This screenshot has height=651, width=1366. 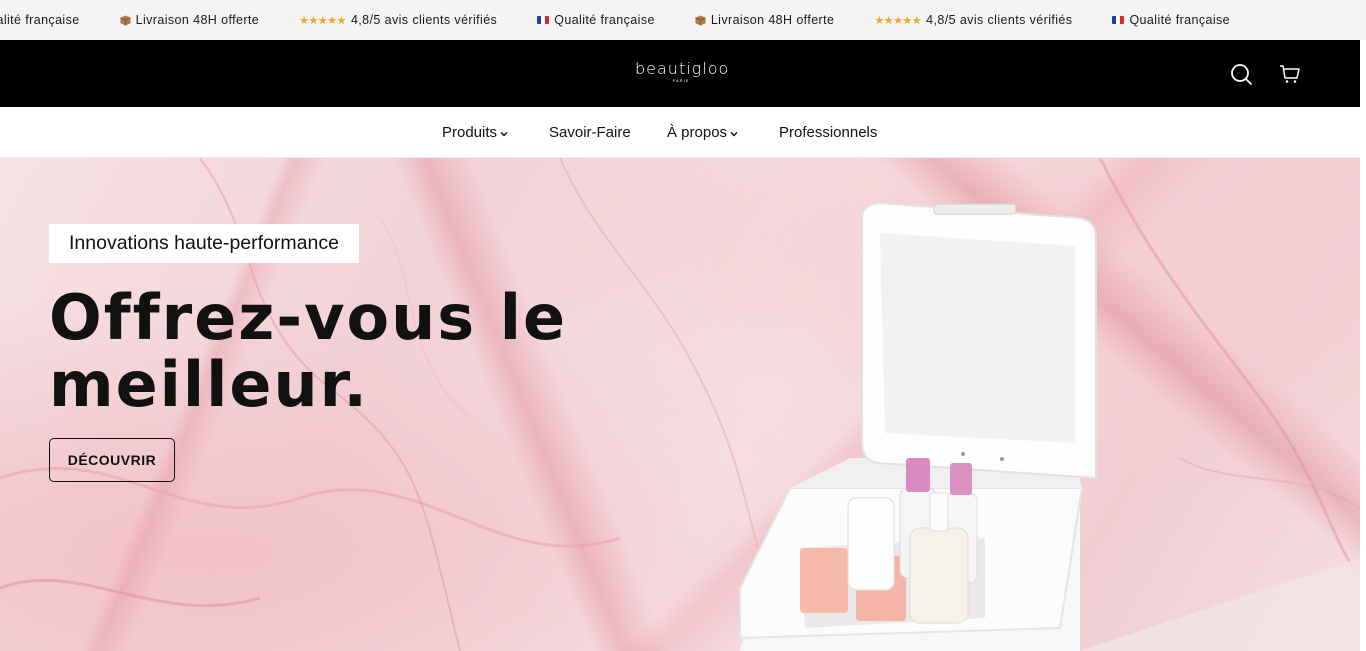 What do you see at coordinates (204, 243) in the screenshot?
I see `hero-tagline: Innovations haute-performance` at bounding box center [204, 243].